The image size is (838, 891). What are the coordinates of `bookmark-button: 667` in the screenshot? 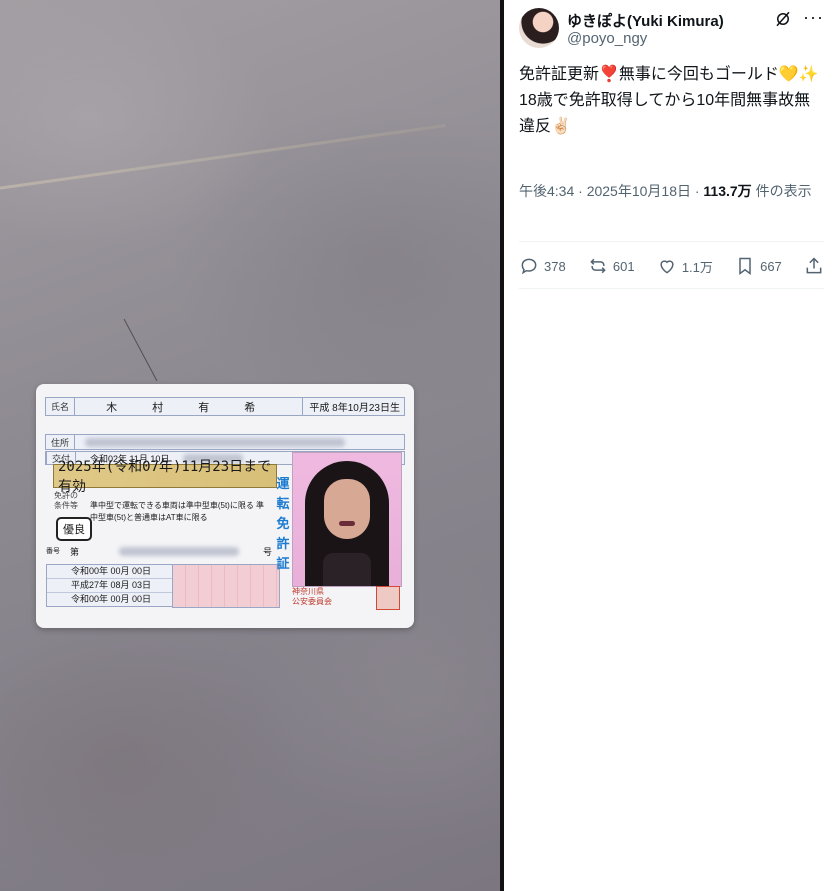 It's located at (758, 266).